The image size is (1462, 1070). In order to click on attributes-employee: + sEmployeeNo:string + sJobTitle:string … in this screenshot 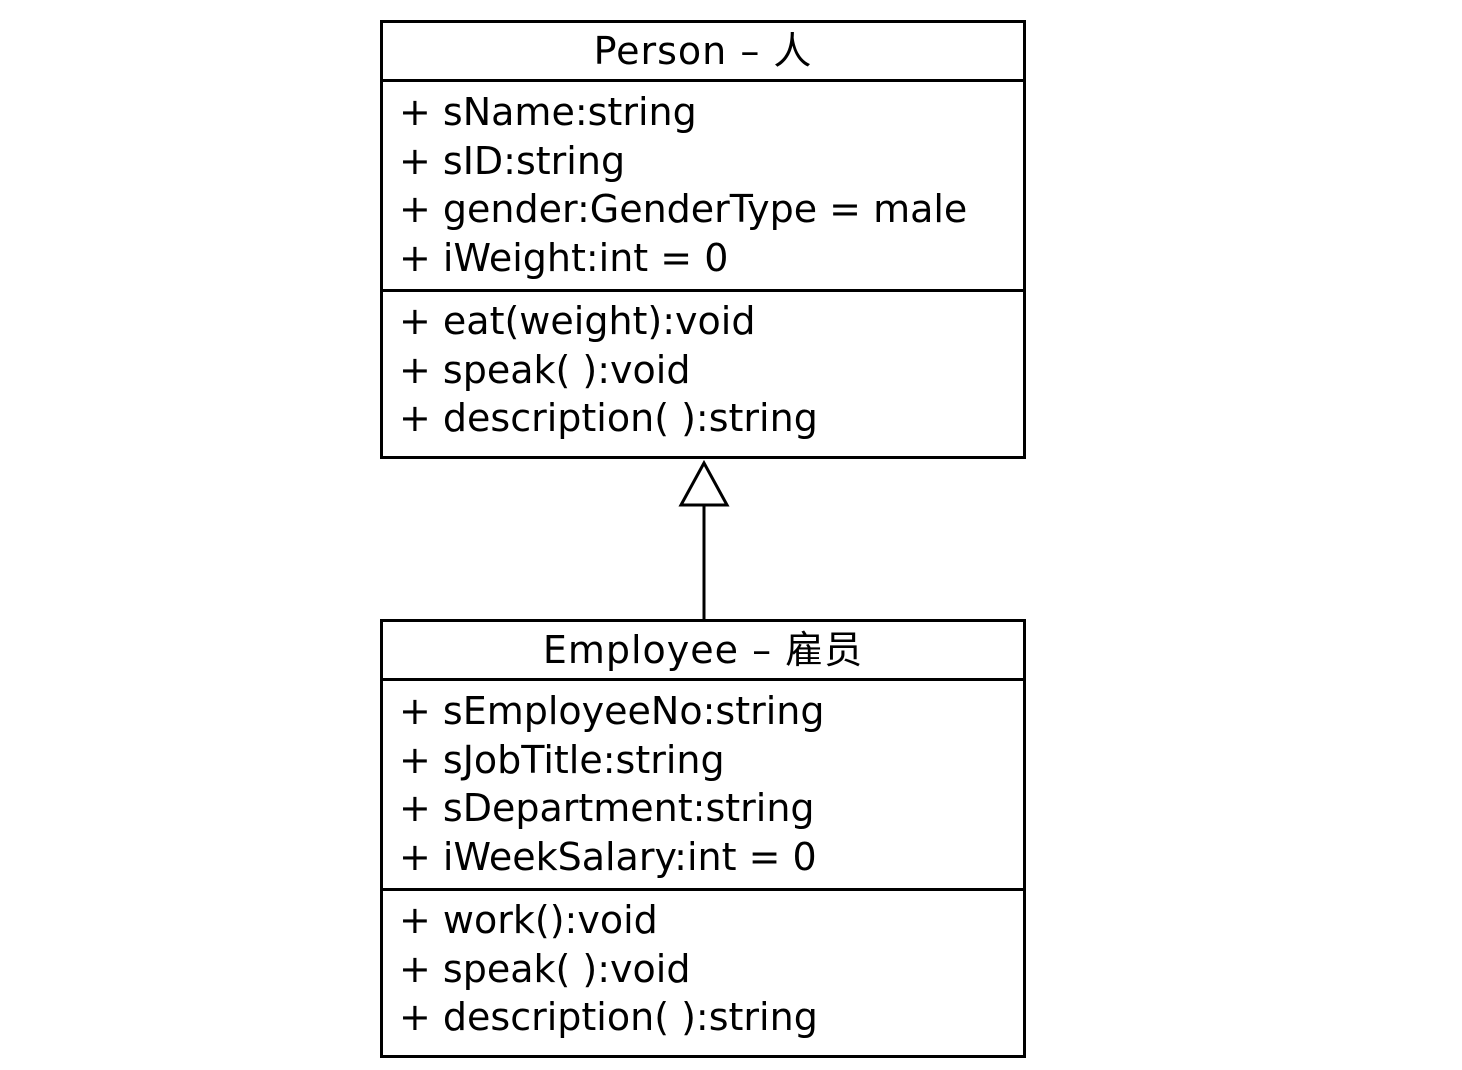, I will do `click(703, 786)`.